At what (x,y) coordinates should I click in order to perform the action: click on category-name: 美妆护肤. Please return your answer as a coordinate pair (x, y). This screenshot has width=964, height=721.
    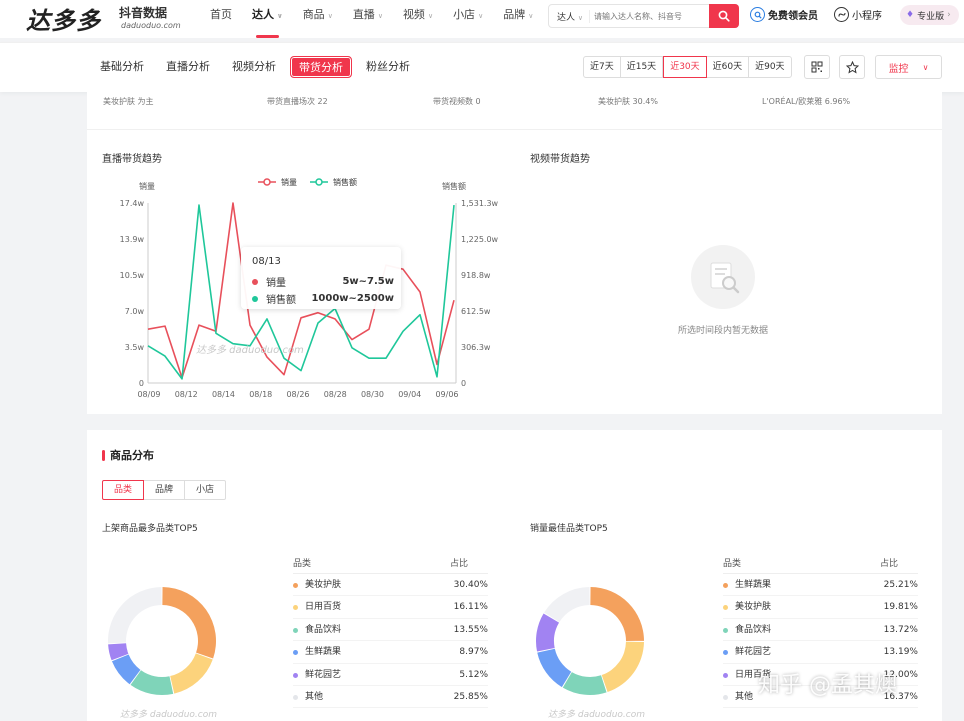
    Looking at the image, I should click on (790, 606).